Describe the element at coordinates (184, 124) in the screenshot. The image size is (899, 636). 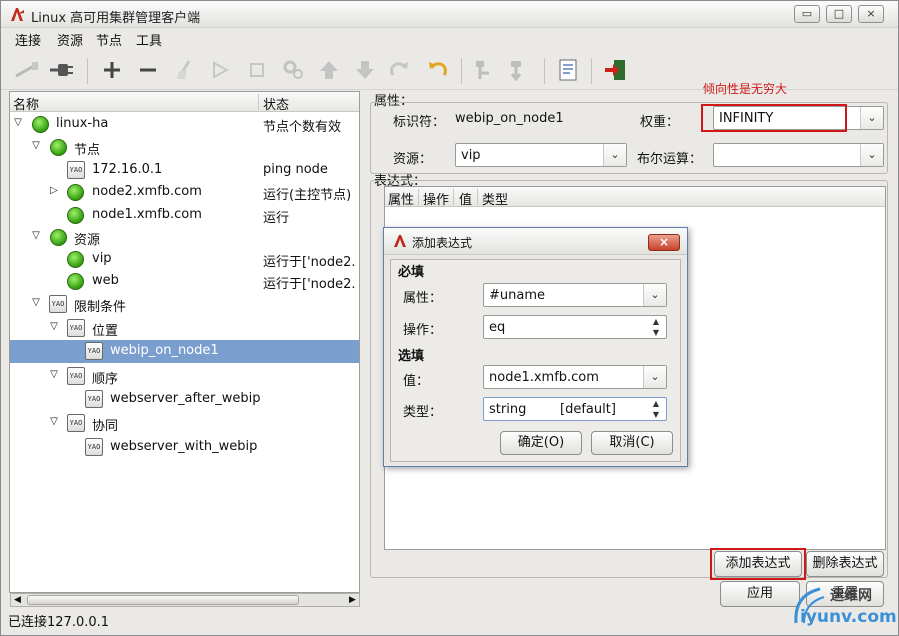
I see `tree-row-linux-ha: ▽ linux-ha 节点个数有效` at that location.